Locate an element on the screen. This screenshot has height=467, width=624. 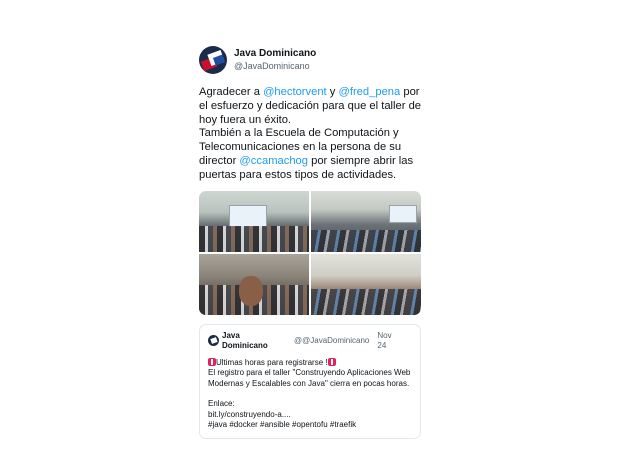
author-info: Java Dominicano @JavaDominicano is located at coordinates (275, 60).